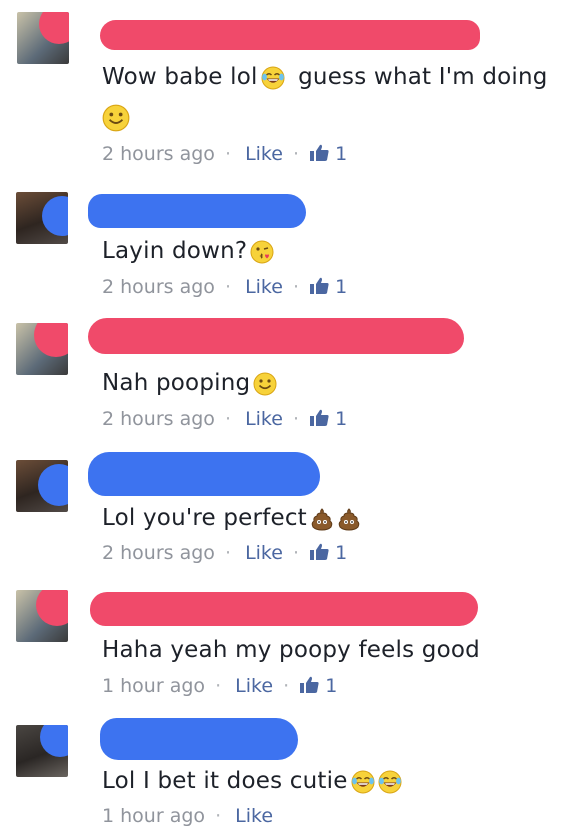 The height and width of the screenshot is (827, 565). I want to click on emoji-line, so click(116, 118).